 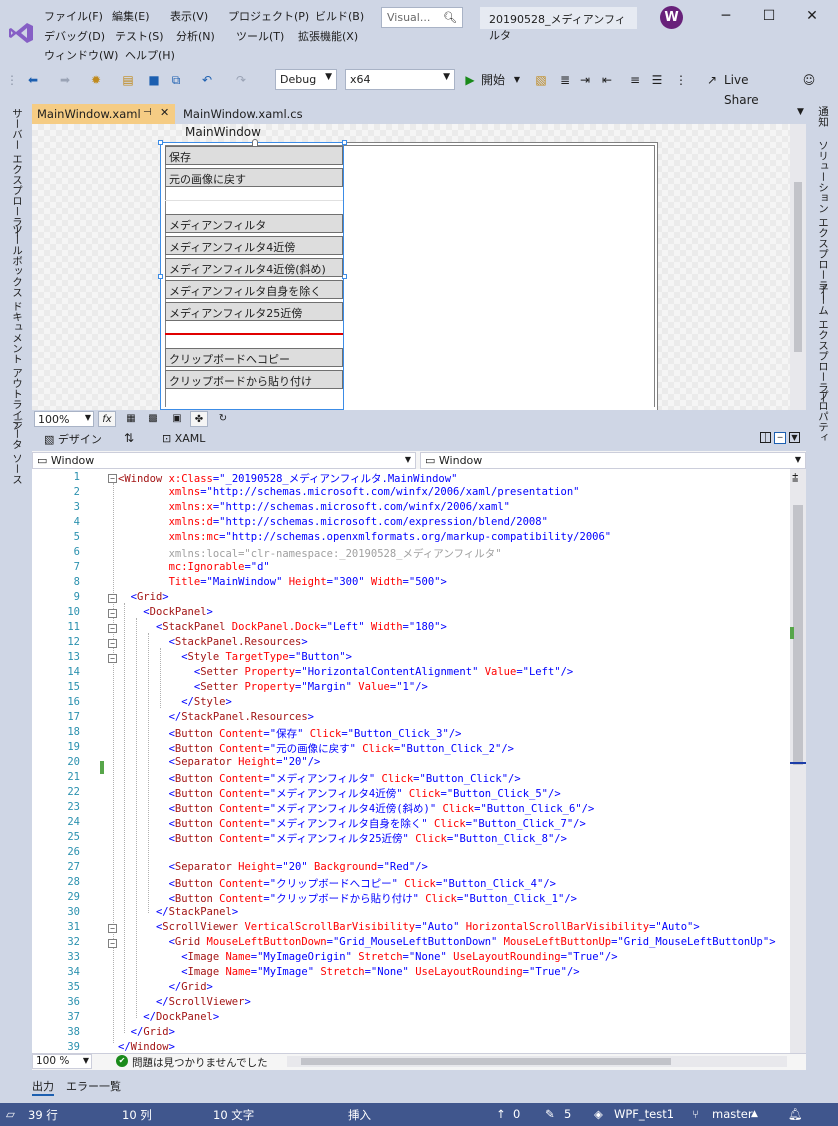 I want to click on code-line: <Separator Height="20"/>, so click(x=219, y=762).